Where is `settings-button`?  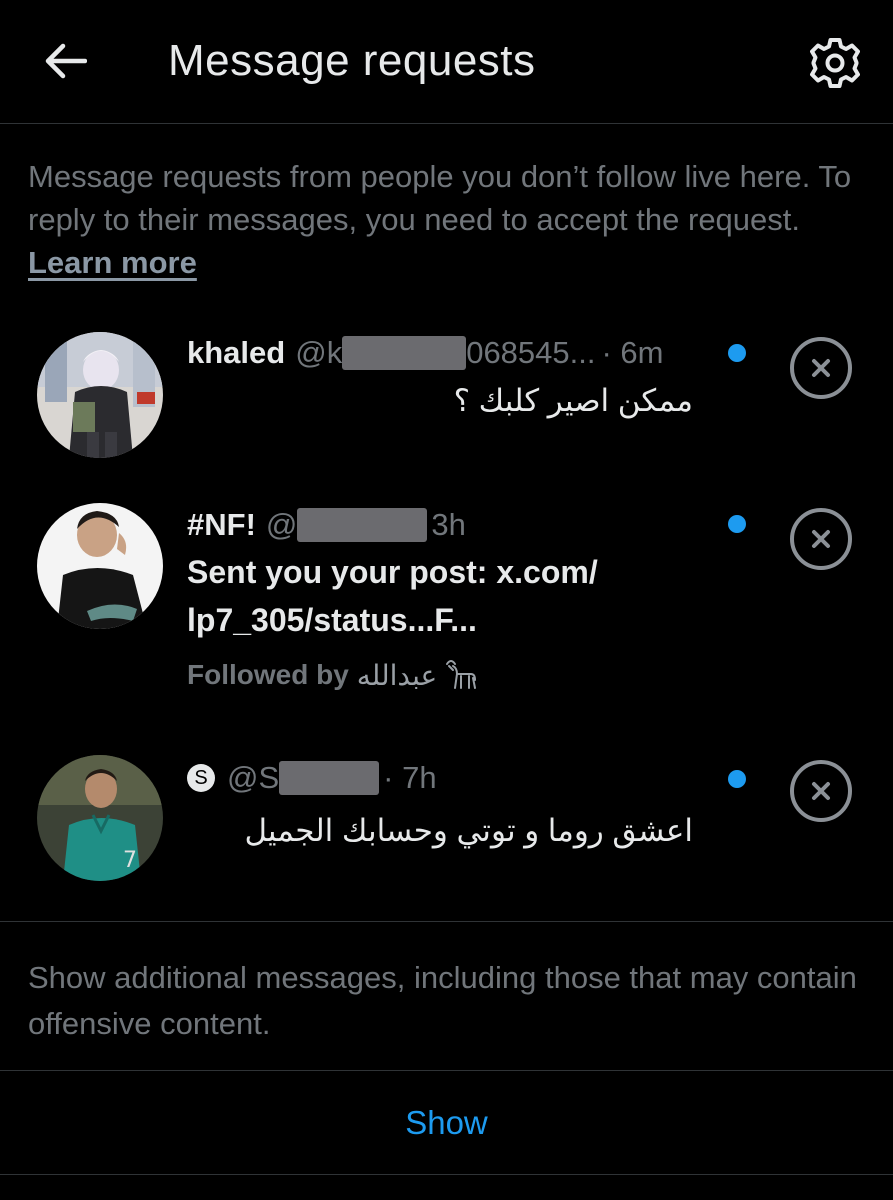
settings-button is located at coordinates (835, 63).